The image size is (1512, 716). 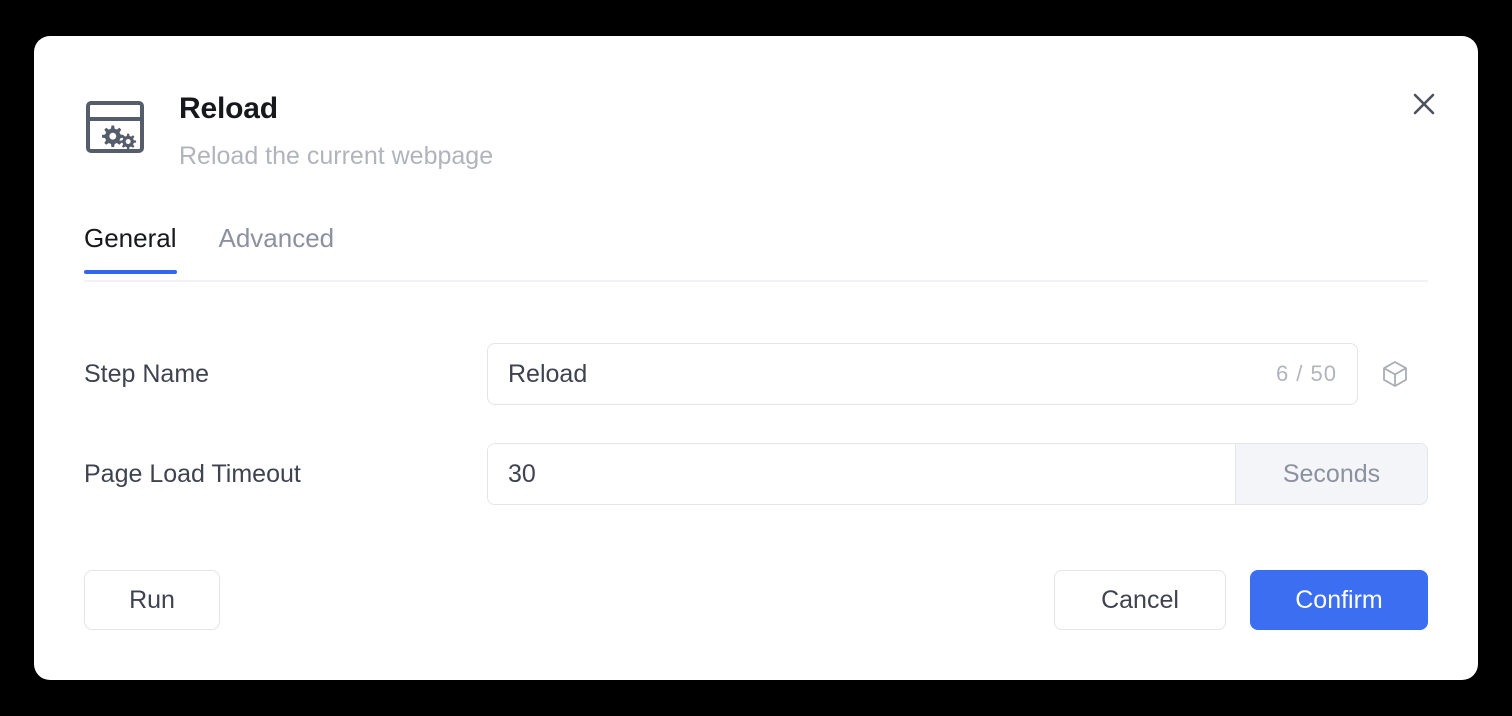 What do you see at coordinates (115, 127) in the screenshot?
I see `browser-settings-icon` at bounding box center [115, 127].